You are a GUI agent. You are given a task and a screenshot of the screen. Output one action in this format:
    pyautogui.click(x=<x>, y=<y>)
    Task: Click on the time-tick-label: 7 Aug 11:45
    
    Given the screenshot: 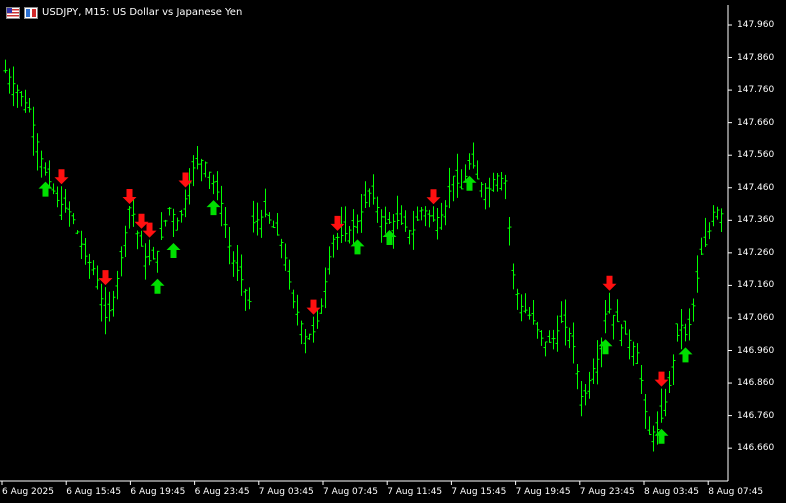 What is the action you would take?
    pyautogui.click(x=415, y=492)
    